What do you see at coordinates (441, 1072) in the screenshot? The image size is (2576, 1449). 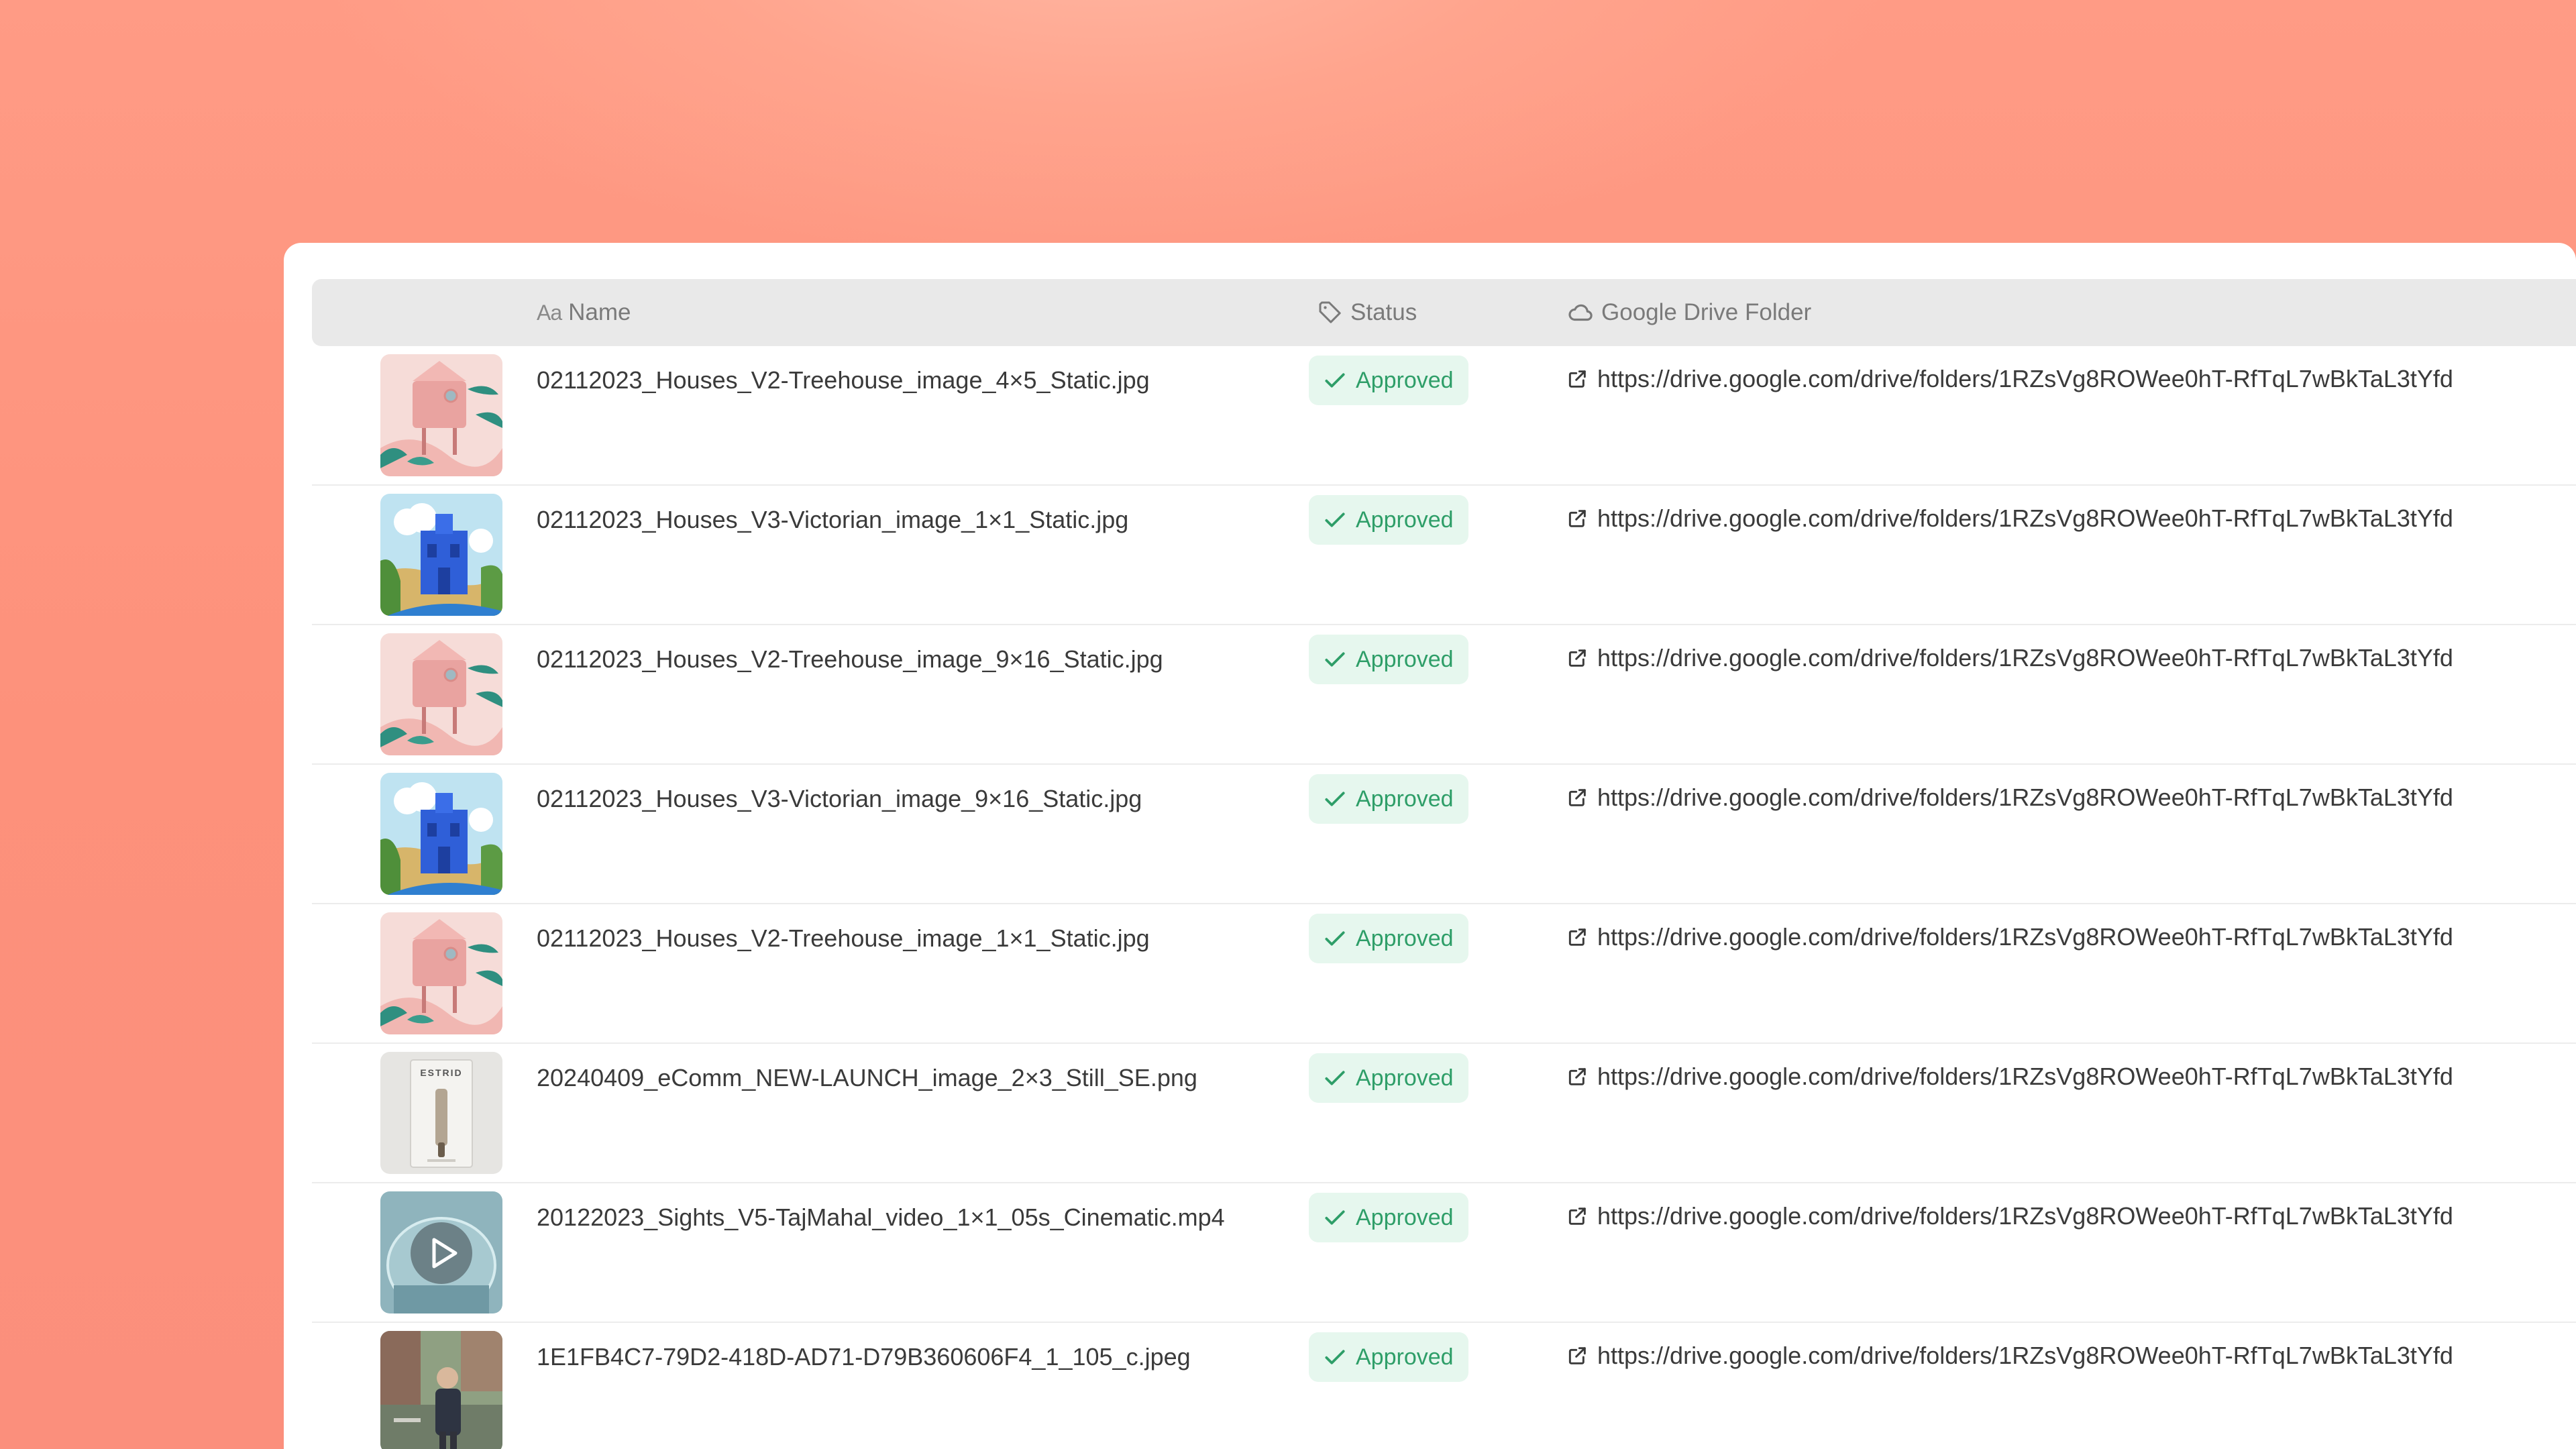 I see `svg-text: ESTRID` at bounding box center [441, 1072].